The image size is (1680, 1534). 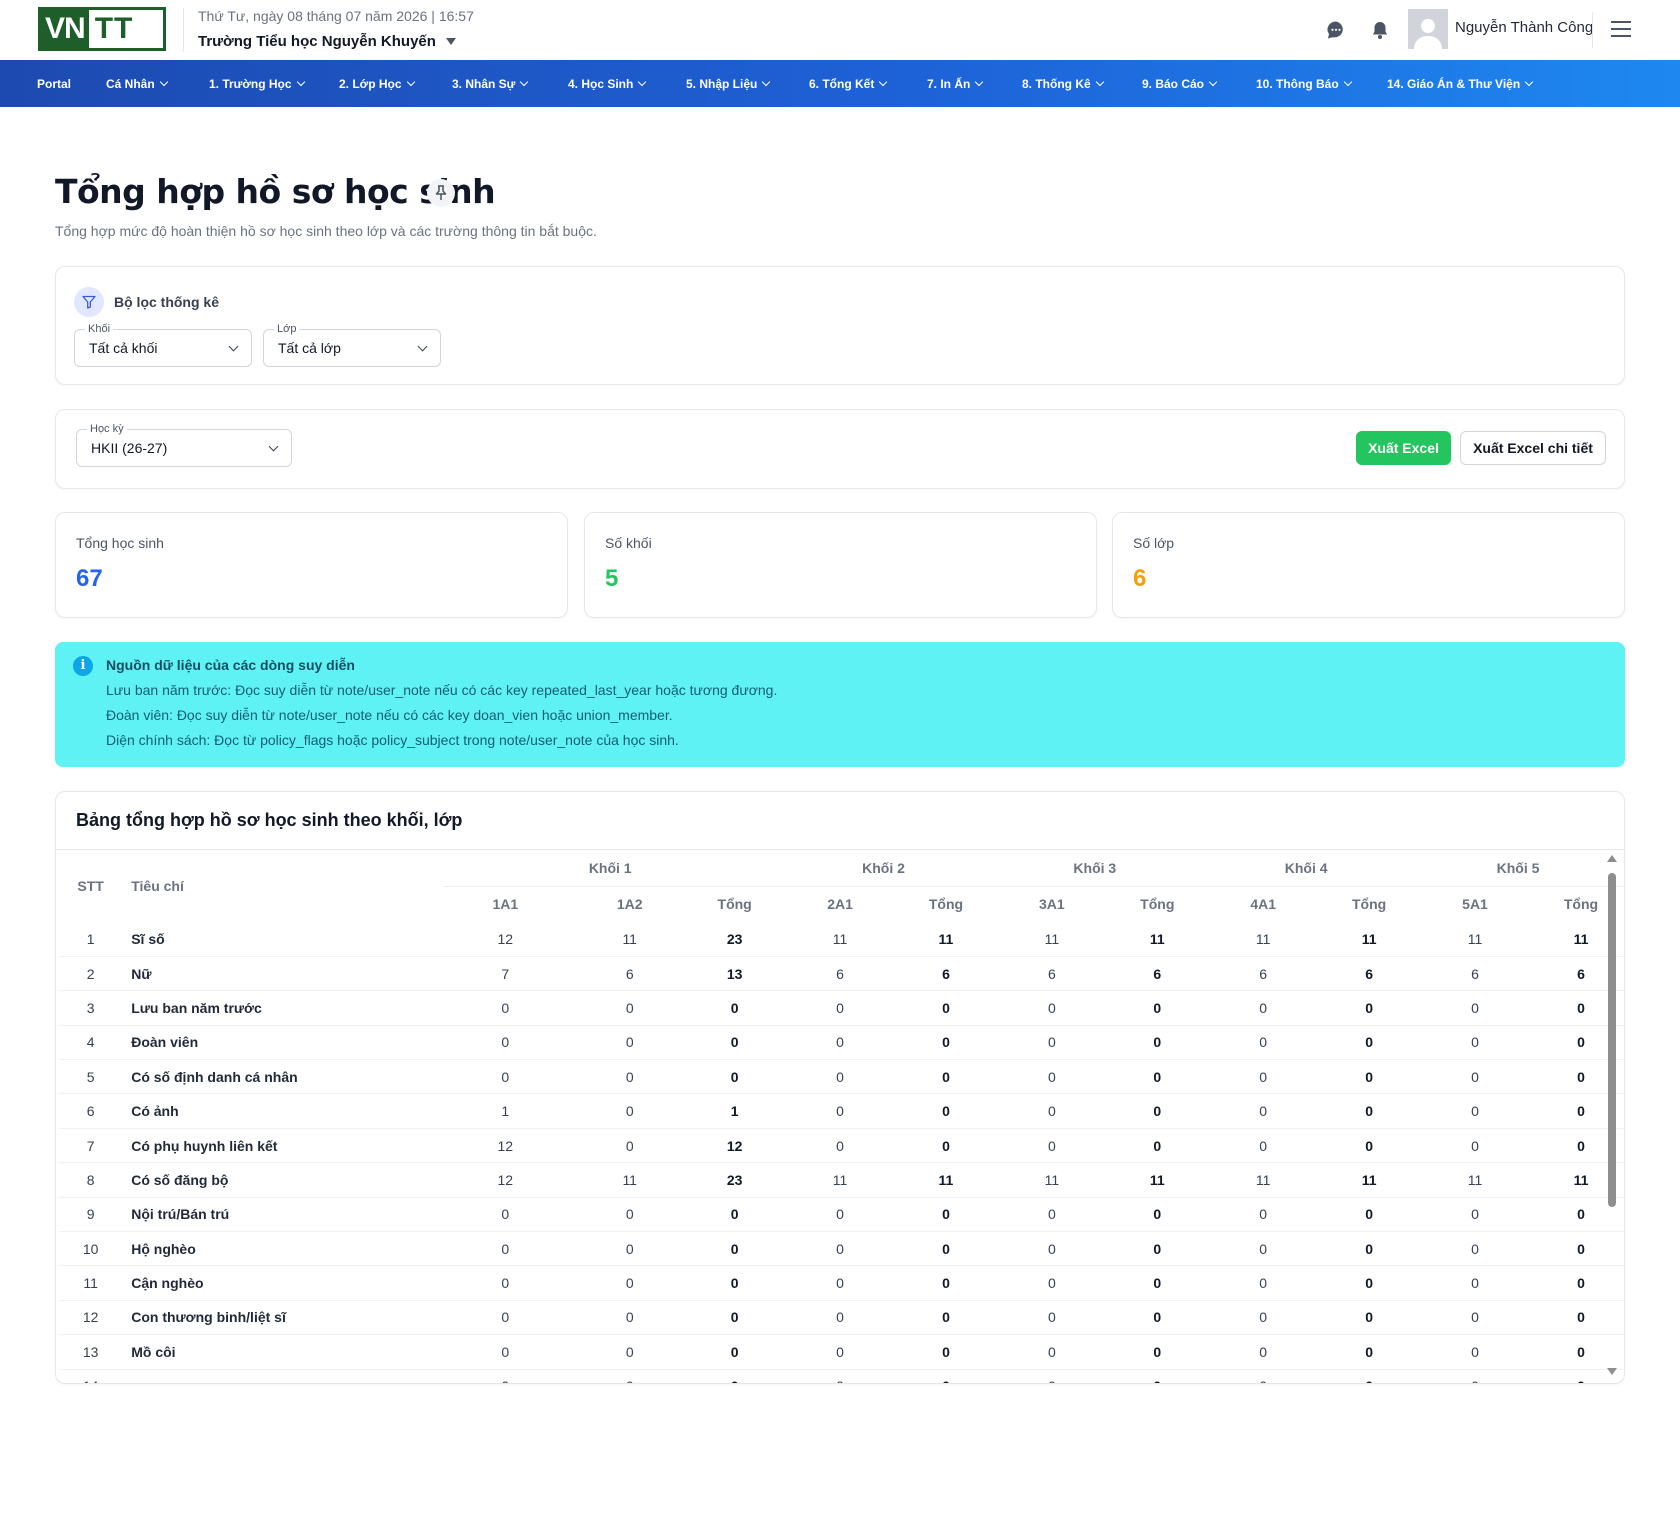 I want to click on class-select-value: Tất cả lớp, so click(x=309, y=348).